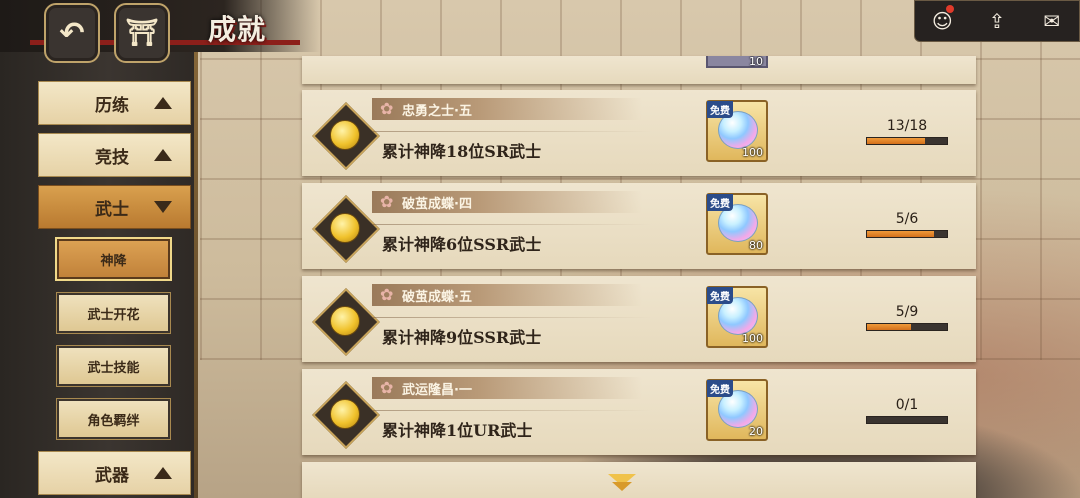  What do you see at coordinates (112, 157) in the screenshot?
I see `category-label: 竞技` at bounding box center [112, 157].